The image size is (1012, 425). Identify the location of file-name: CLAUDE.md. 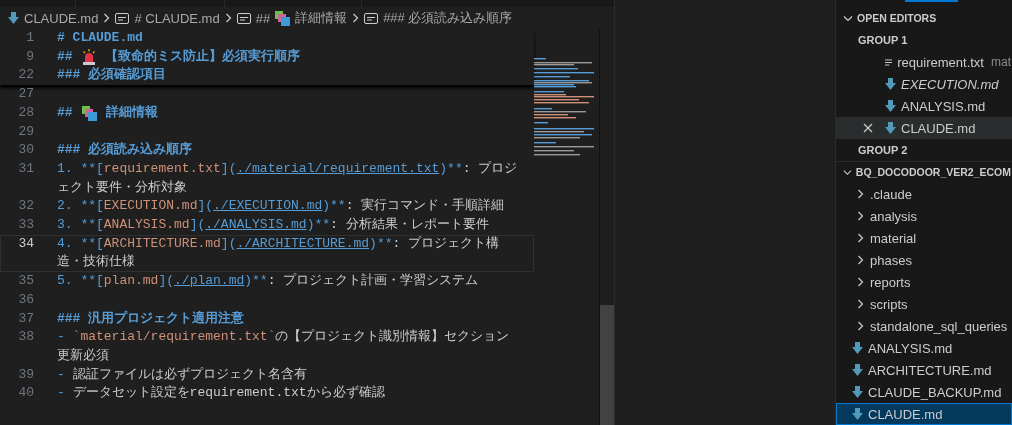
(938, 128).